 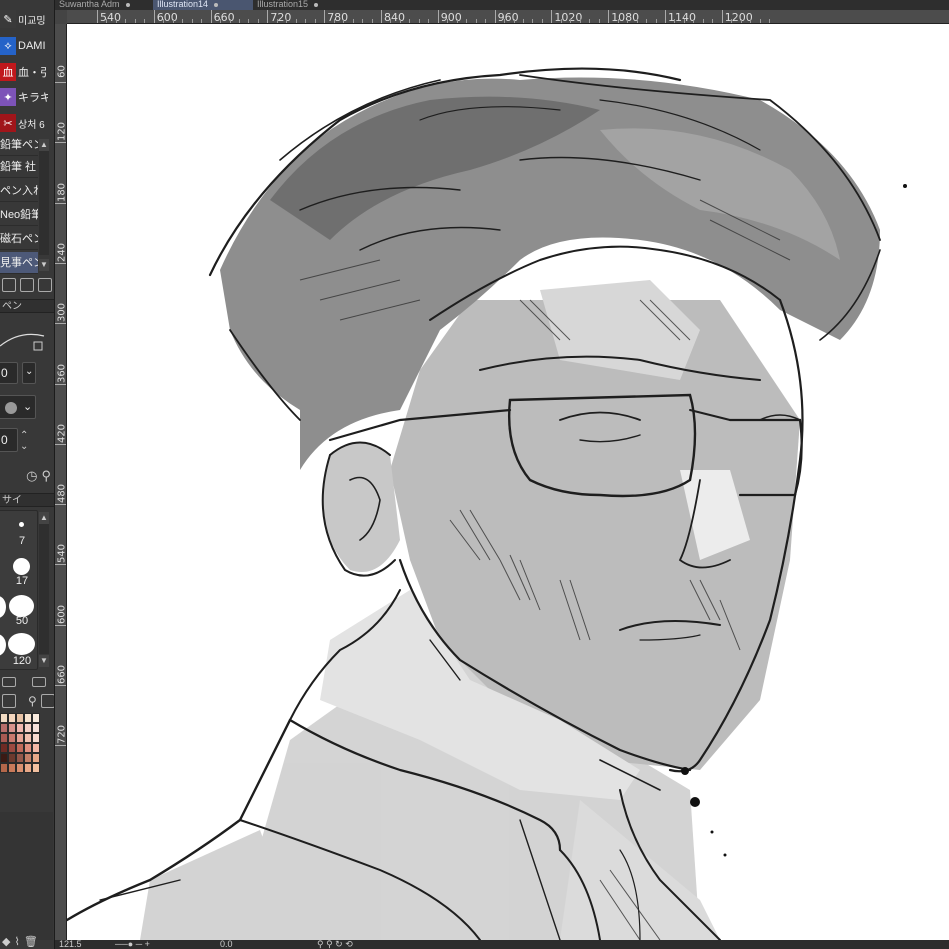 I want to click on brush-item-3: Neo鉛筆, so click(x=19, y=215).